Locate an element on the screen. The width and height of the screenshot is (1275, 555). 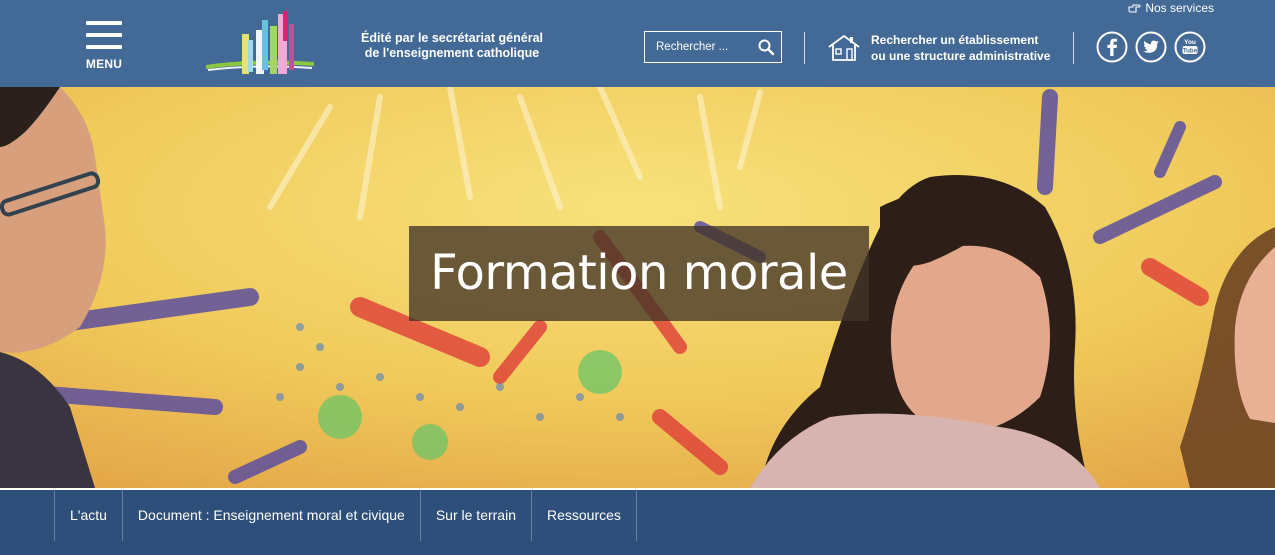
etab-line-1: Rechercher un établissement is located at coordinates (955, 40).